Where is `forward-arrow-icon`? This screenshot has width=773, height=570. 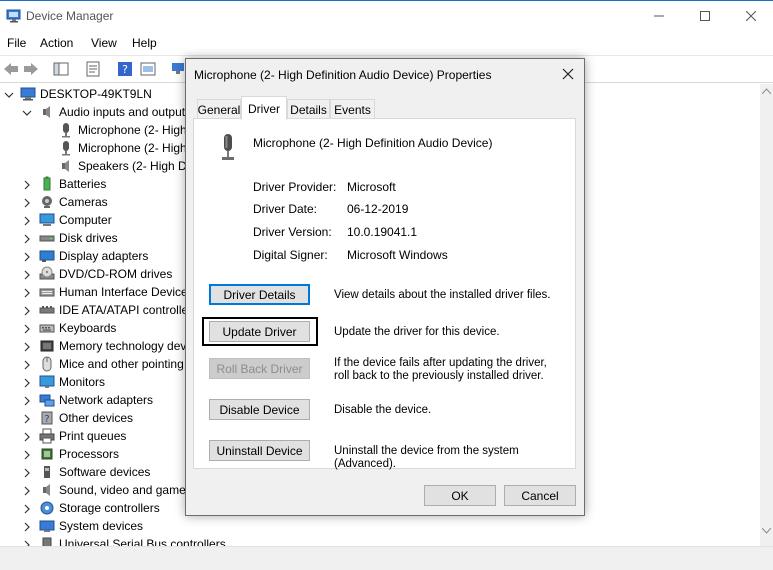
forward-arrow-icon is located at coordinates (31, 69).